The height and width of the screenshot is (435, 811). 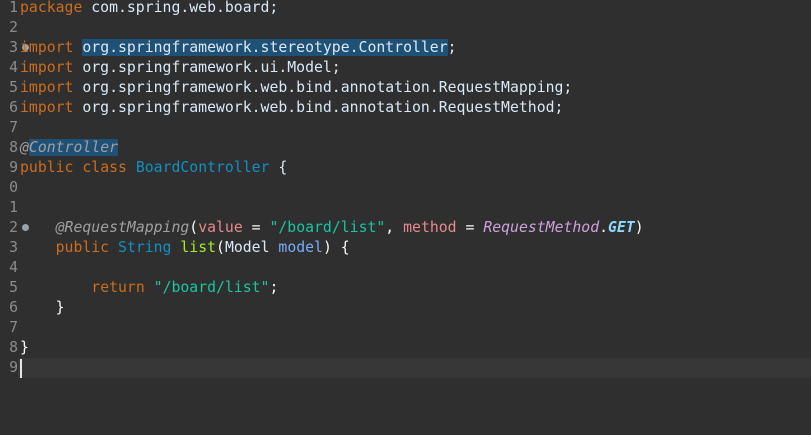 What do you see at coordinates (118, 287) in the screenshot?
I see `keyword: return` at bounding box center [118, 287].